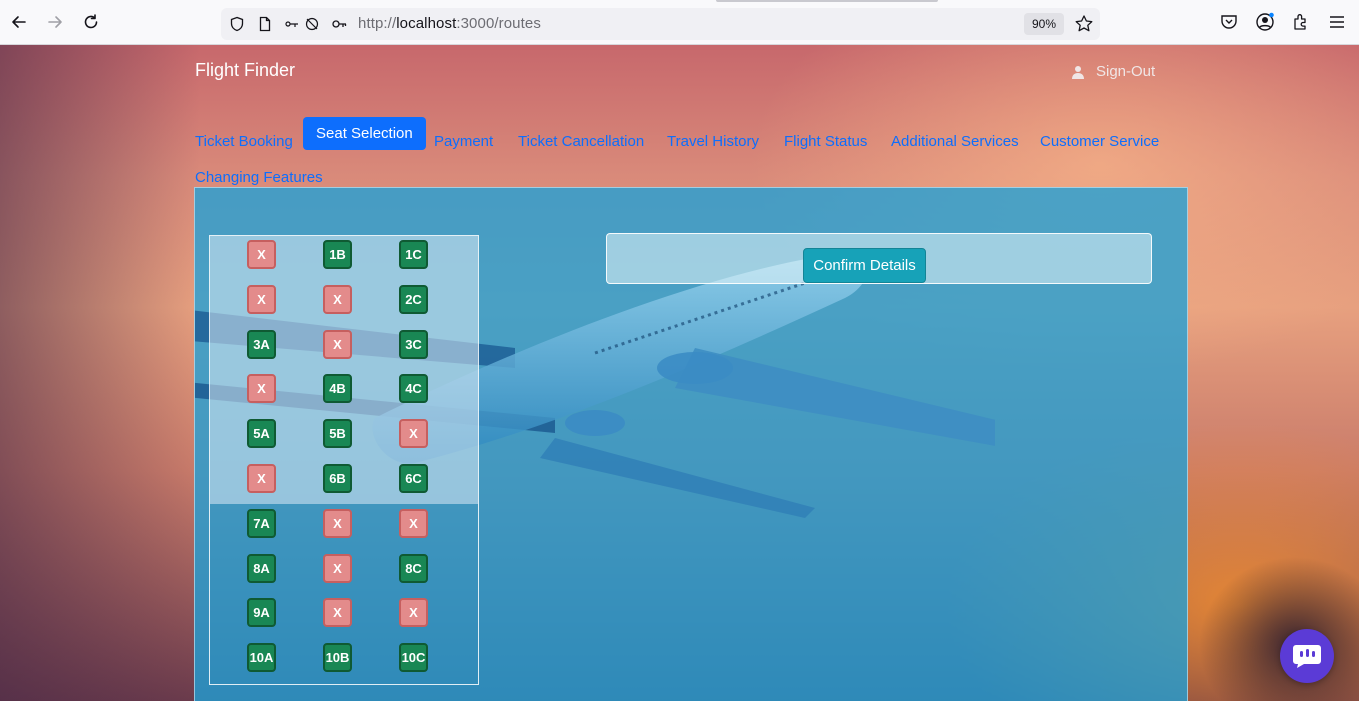  I want to click on bookmark-star-icon, so click(1084, 24).